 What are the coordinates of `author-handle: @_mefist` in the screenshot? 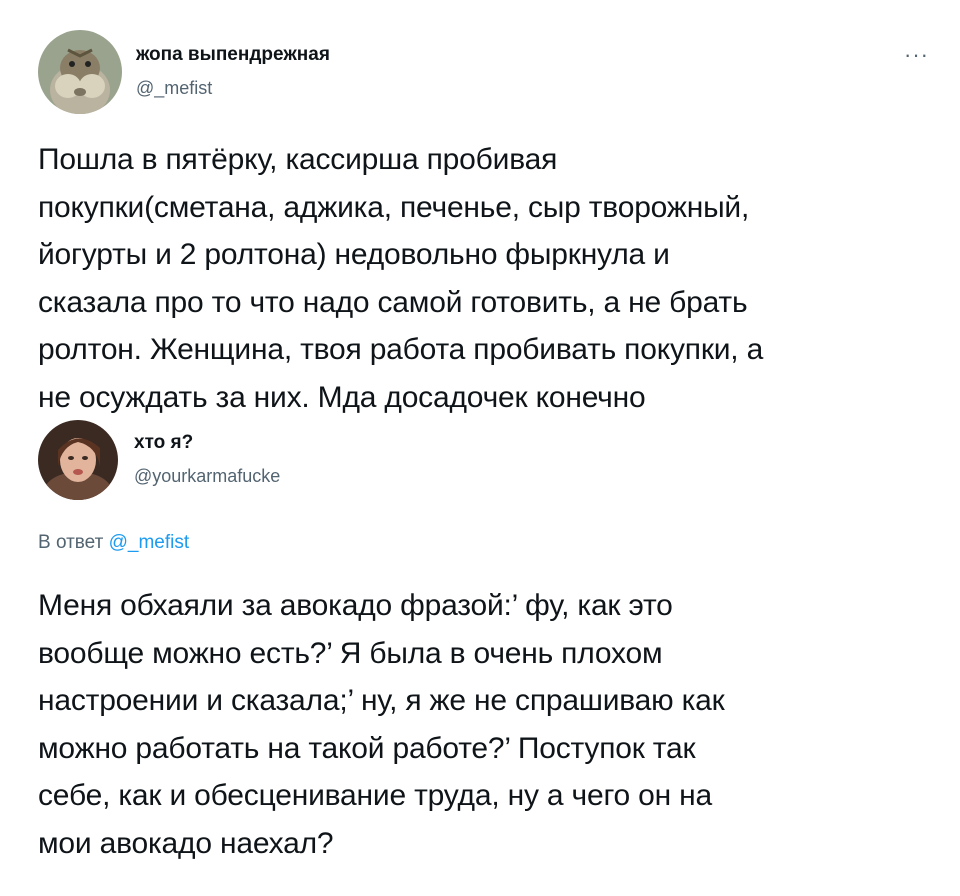 It's located at (174, 88).